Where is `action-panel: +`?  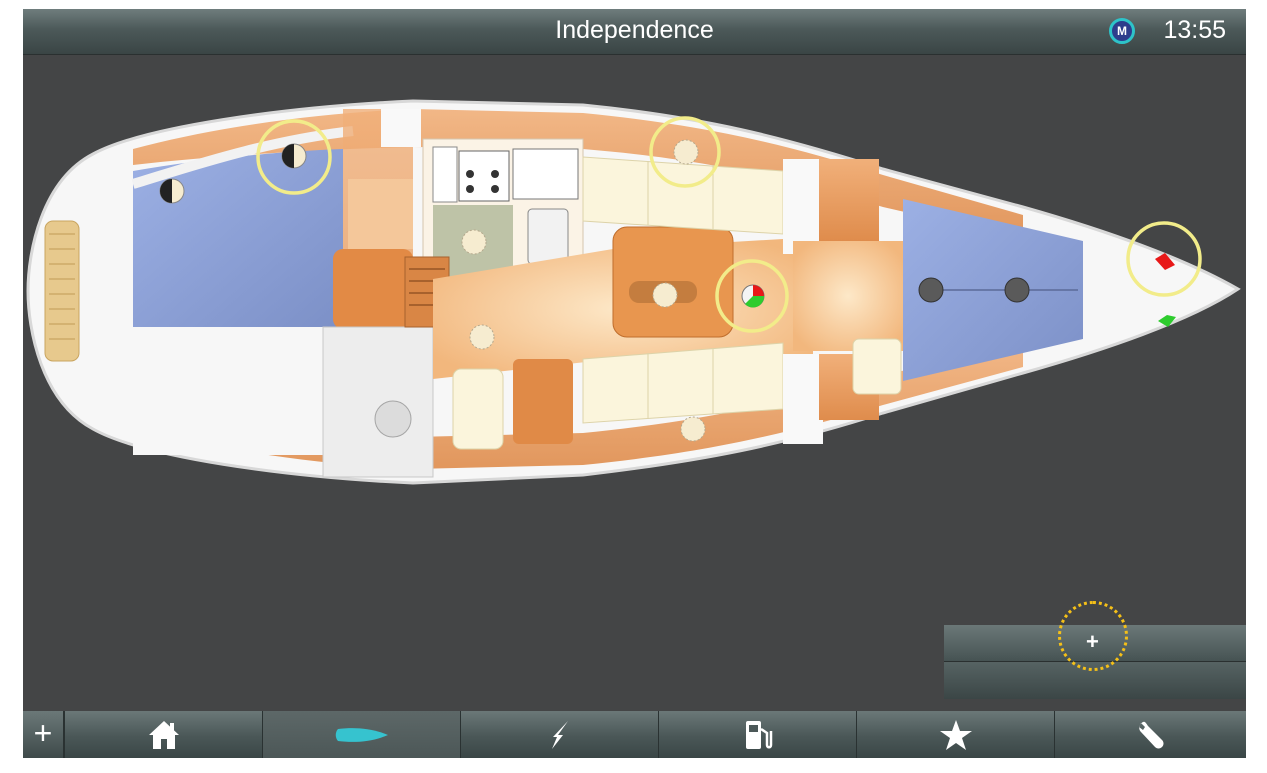 action-panel: + is located at coordinates (1095, 650).